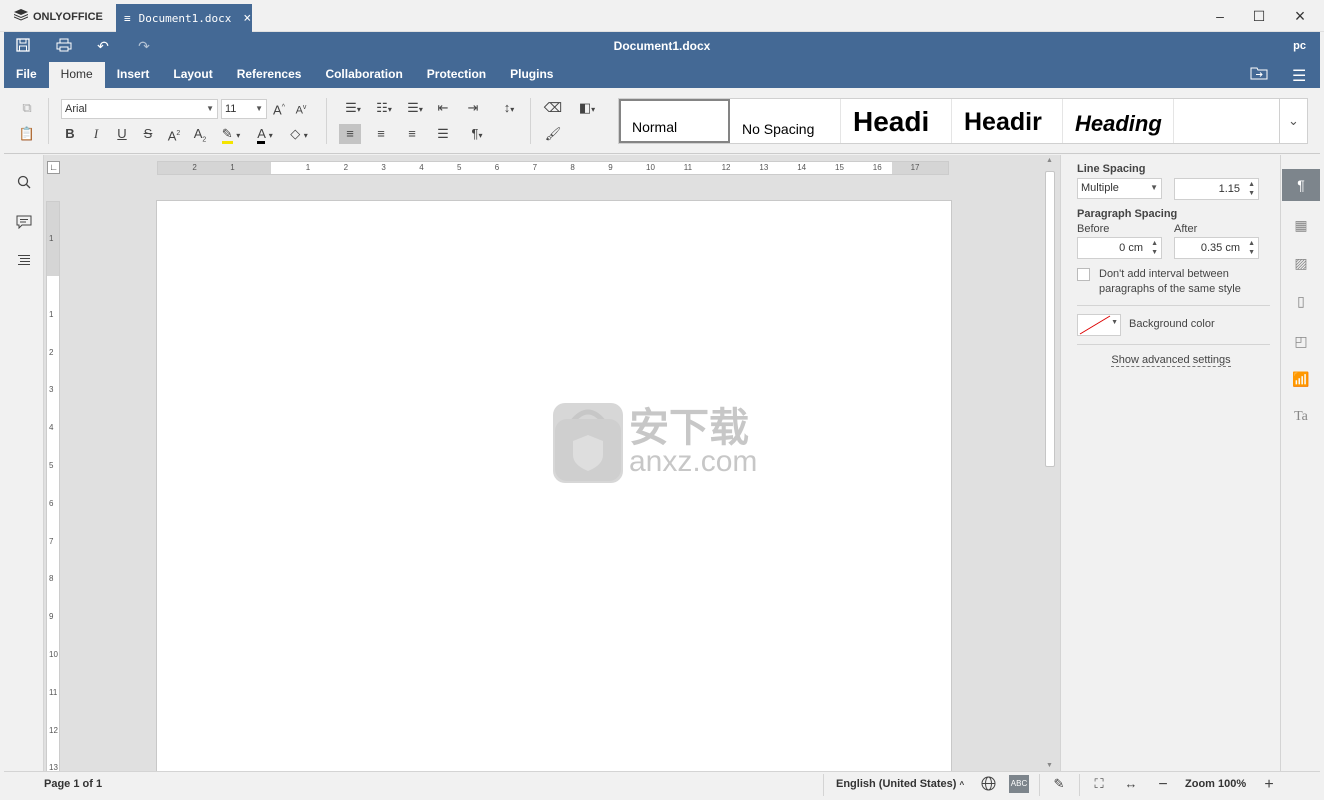  Describe the element at coordinates (1301, 225) in the screenshot. I see `table-settings-icon: ▦` at that location.